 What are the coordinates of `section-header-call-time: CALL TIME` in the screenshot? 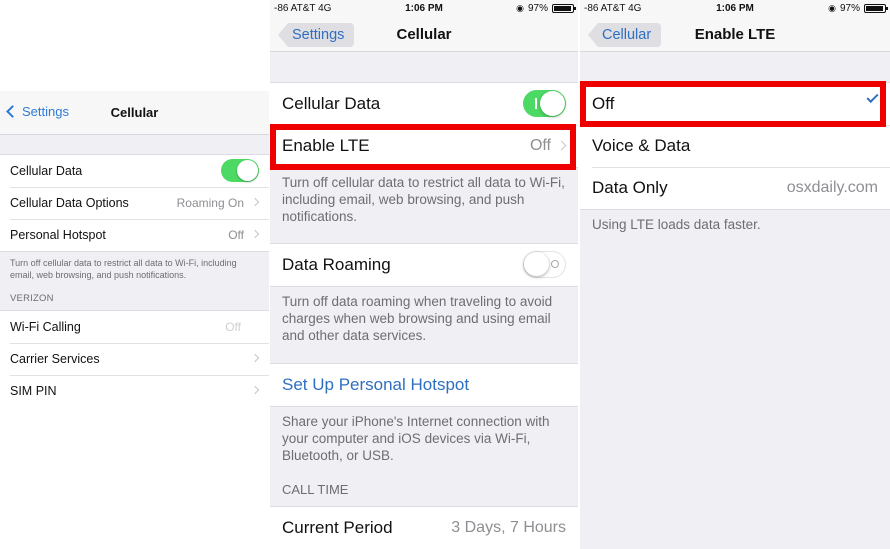 It's located at (315, 489).